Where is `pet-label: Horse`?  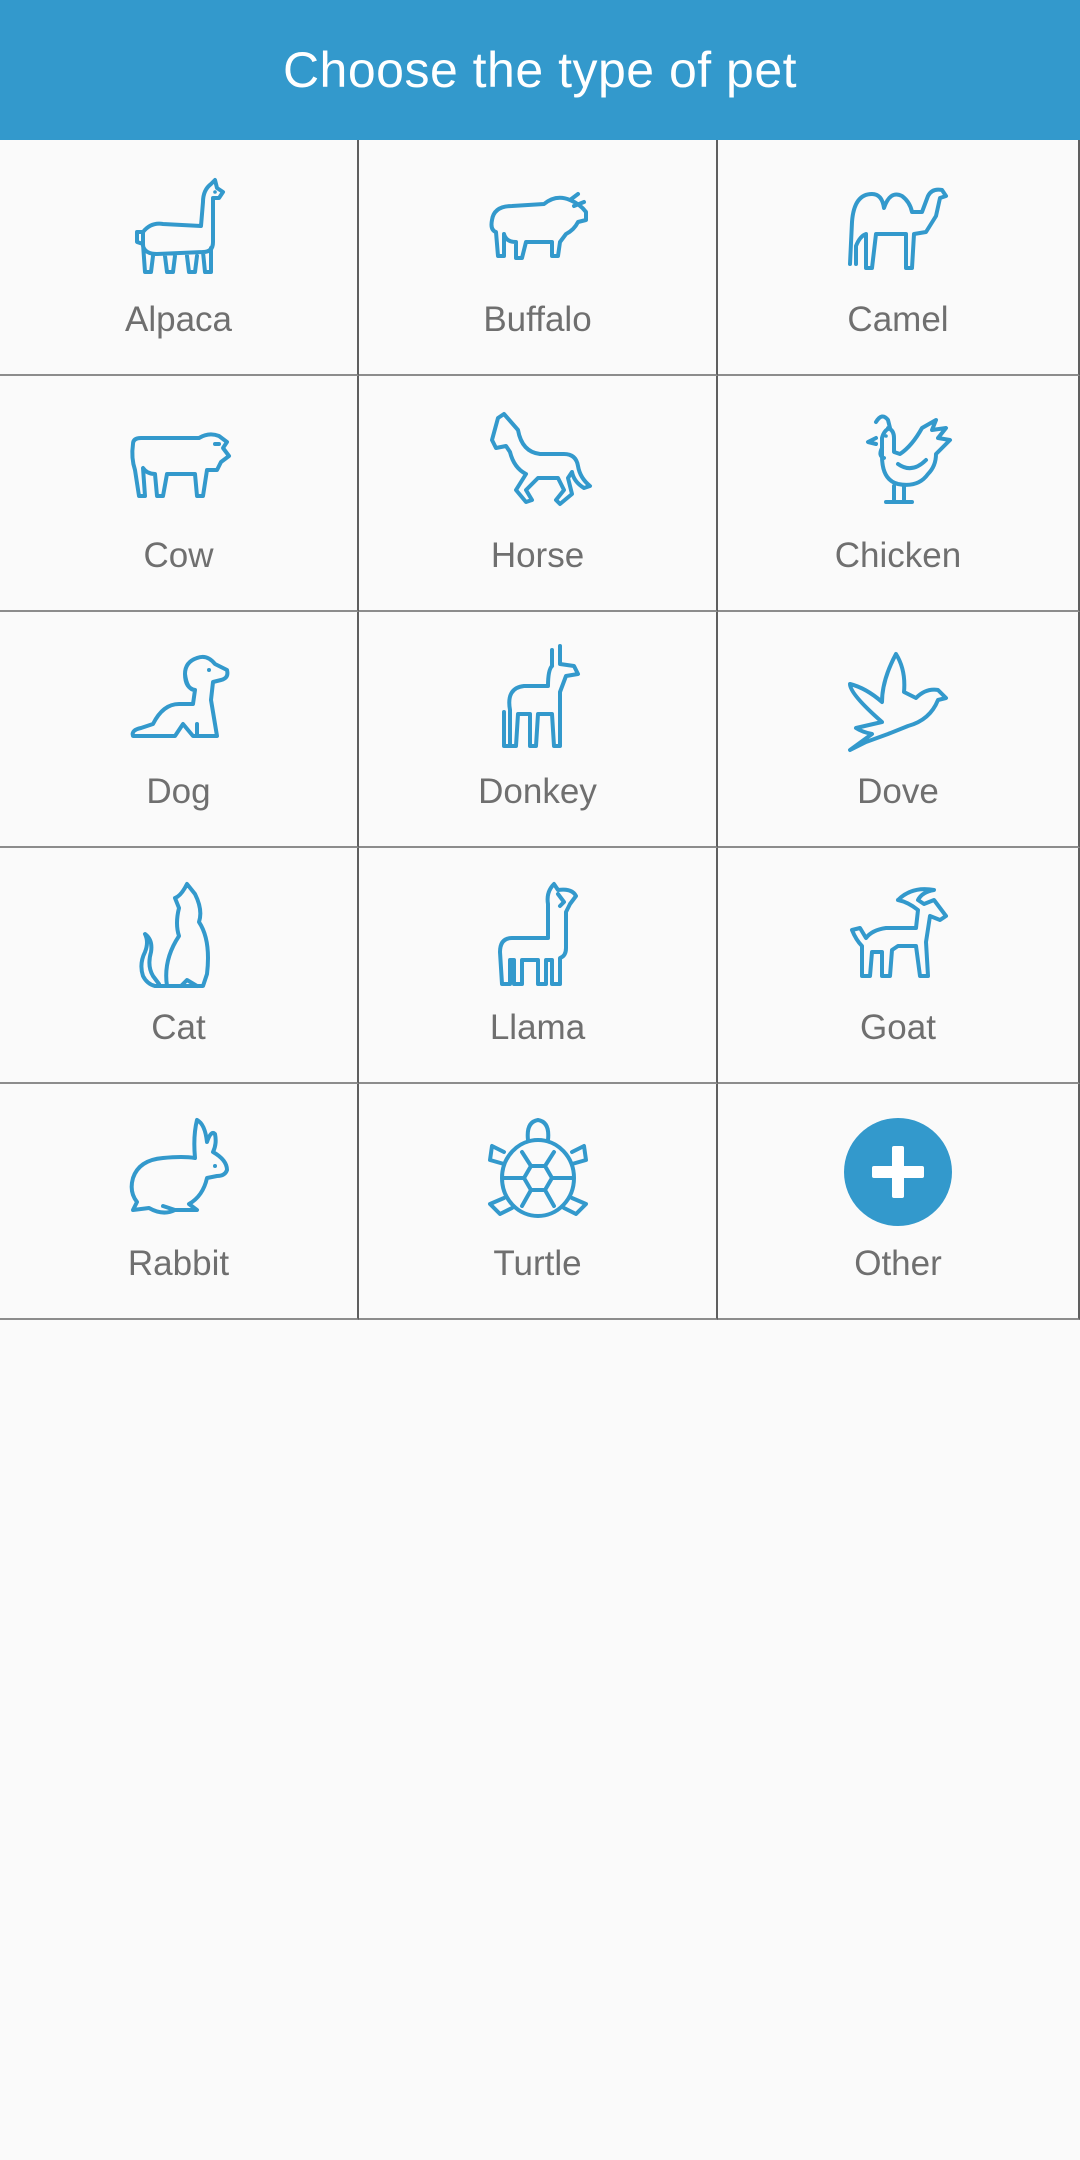 pet-label: Horse is located at coordinates (537, 555).